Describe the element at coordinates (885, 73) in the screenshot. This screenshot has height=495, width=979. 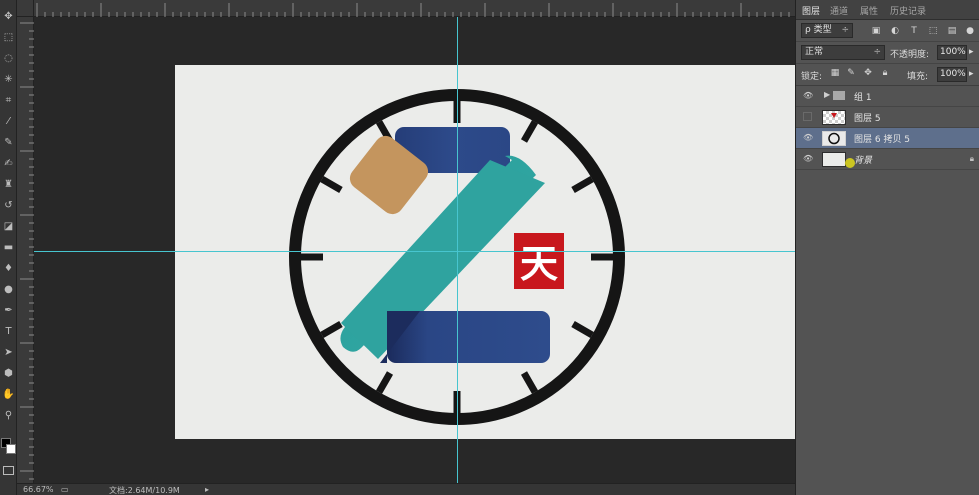
I see `lock-all-icon: 🔒︎` at that location.